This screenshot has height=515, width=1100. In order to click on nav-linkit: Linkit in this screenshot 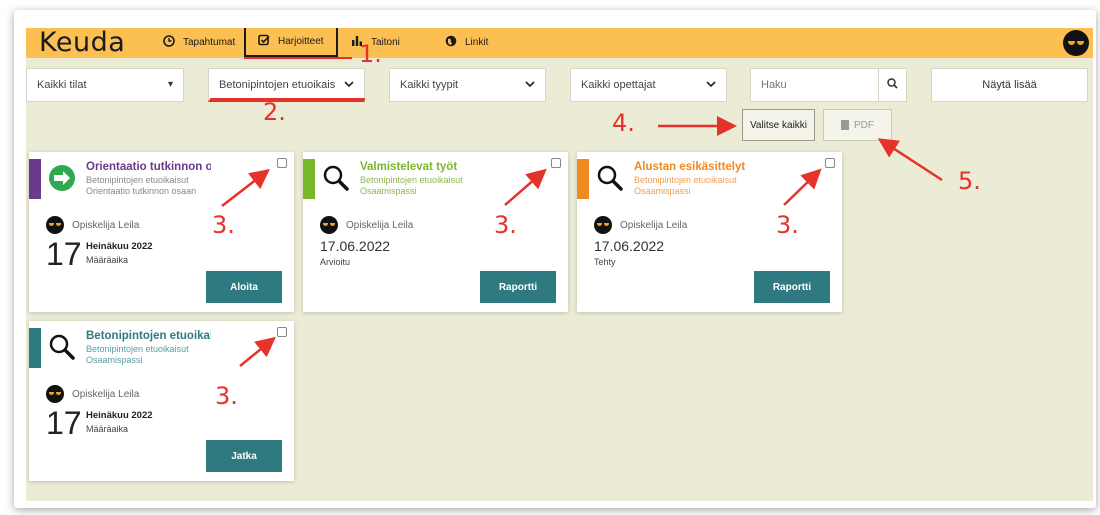, I will do `click(466, 43)`.